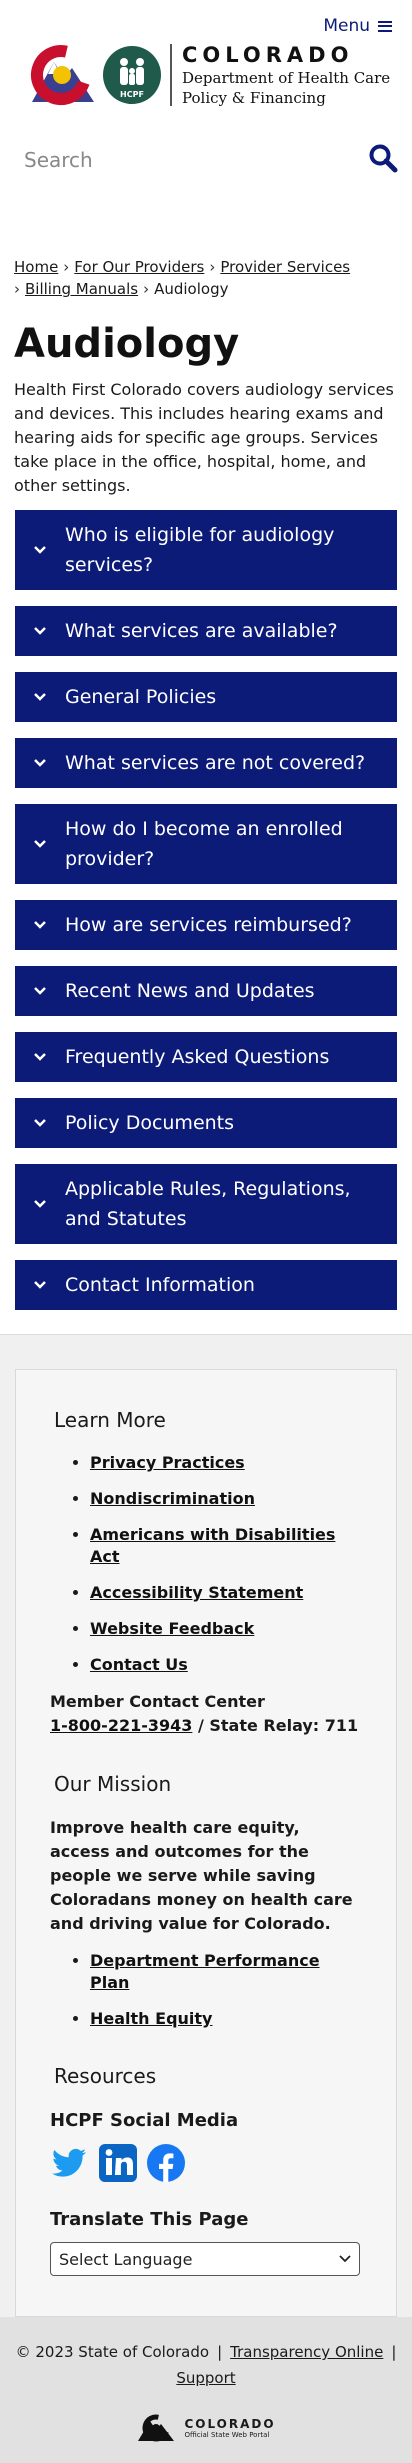 This screenshot has height=2463, width=412. Describe the element at coordinates (383, 158) in the screenshot. I see `search-icon` at that location.